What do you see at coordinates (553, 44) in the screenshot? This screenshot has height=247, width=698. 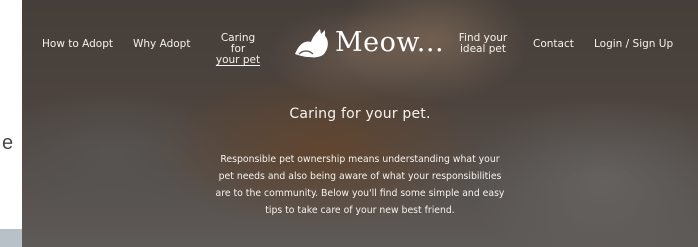 I see `nav-contact: Contact` at bounding box center [553, 44].